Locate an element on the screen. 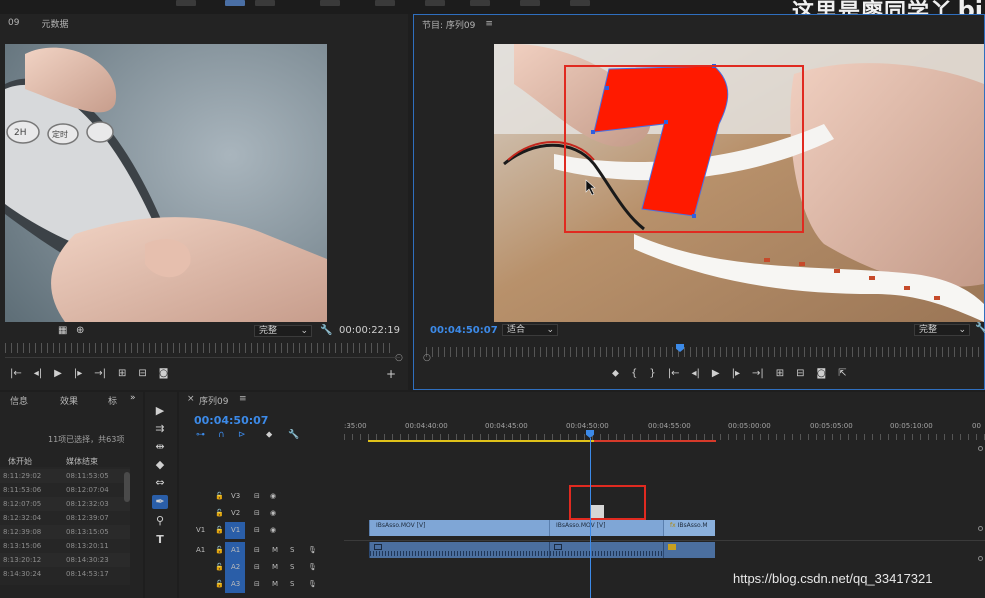 This screenshot has width=985, height=598. source-time-ruler is located at coordinates (200, 348).